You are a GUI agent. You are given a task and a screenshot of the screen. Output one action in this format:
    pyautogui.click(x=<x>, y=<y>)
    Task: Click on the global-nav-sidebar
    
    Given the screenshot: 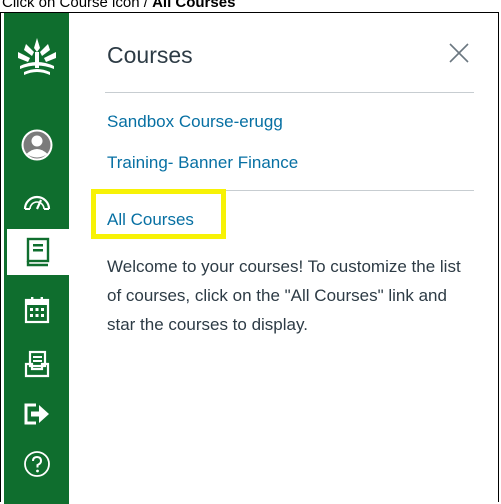 What is the action you would take?
    pyautogui.click(x=36, y=258)
    